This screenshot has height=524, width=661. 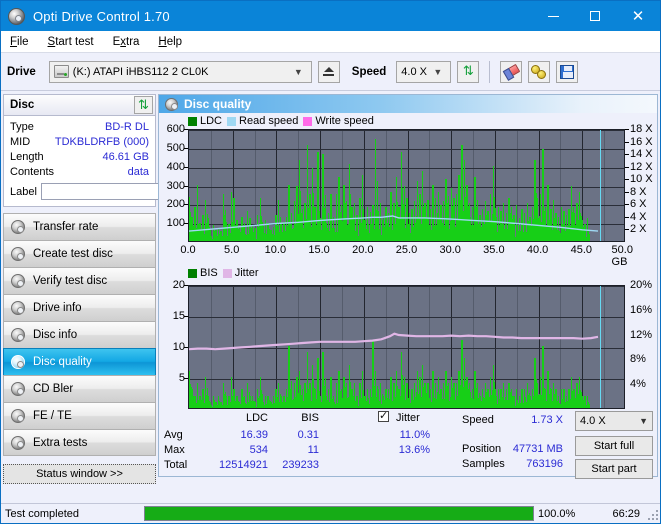 What do you see at coordinates (406, 250) in the screenshot?
I see `x-axis-tick: 25.0` at bounding box center [406, 250].